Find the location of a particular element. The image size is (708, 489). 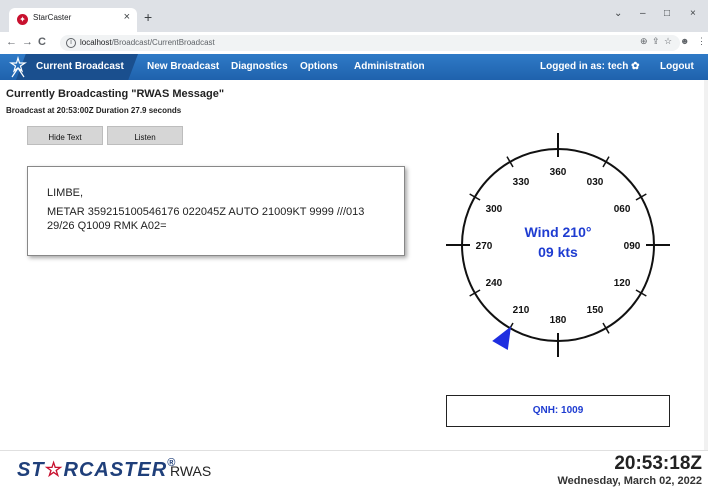

browser-menu-icon: ⋮ is located at coordinates (701, 41).